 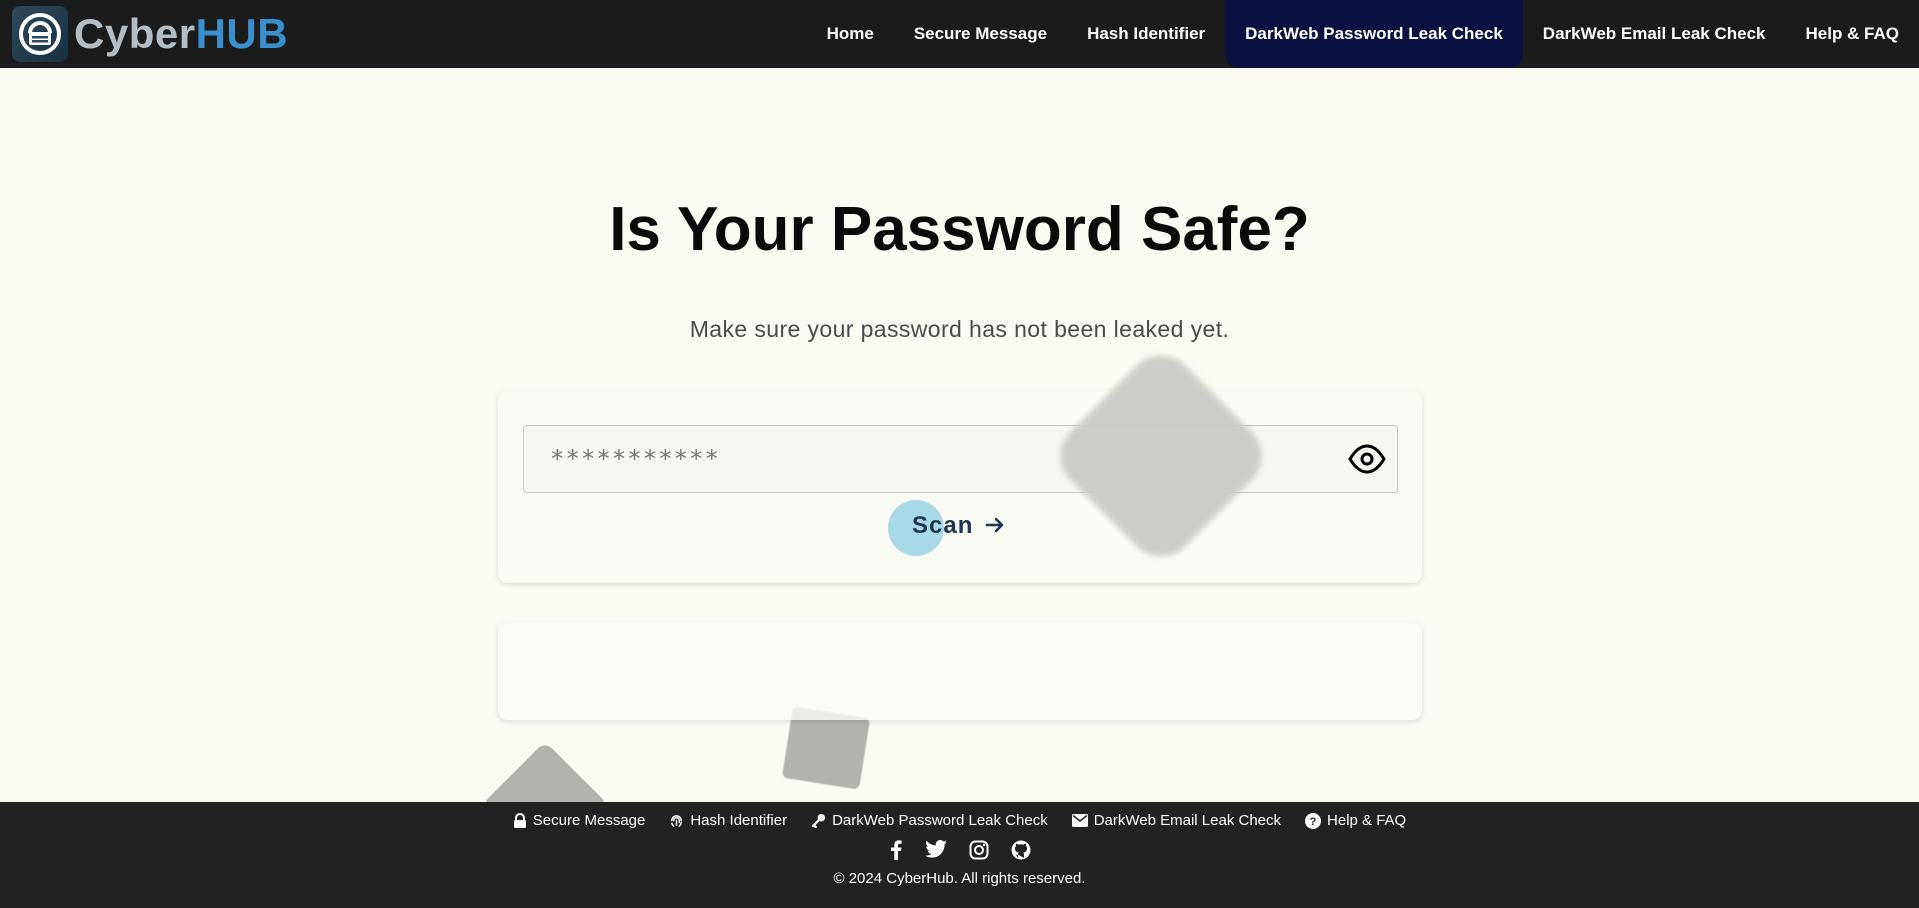 What do you see at coordinates (979, 850) in the screenshot?
I see `instagram-icon` at bounding box center [979, 850].